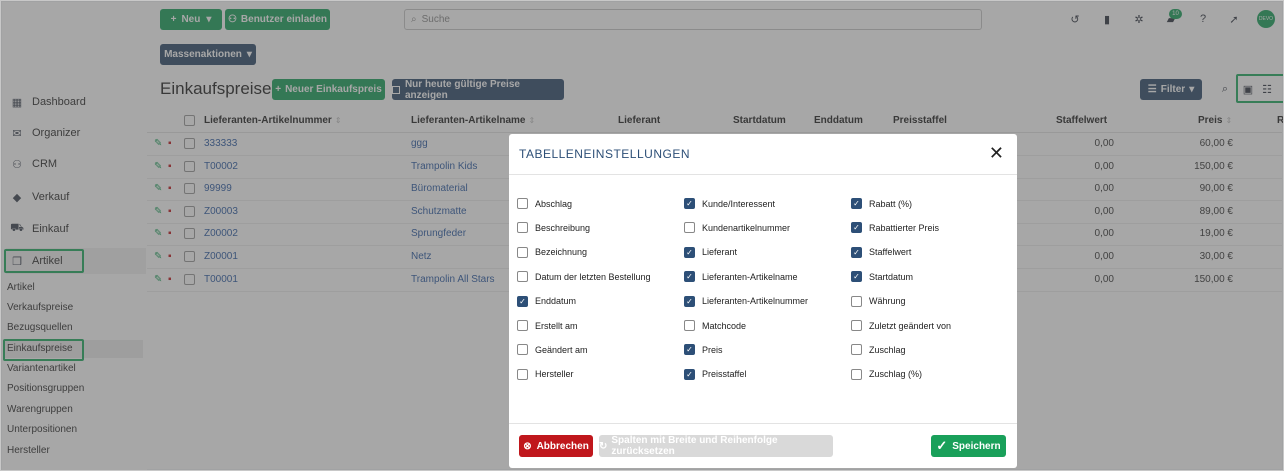 The width and height of the screenshot is (1284, 471). What do you see at coordinates (976, 446) in the screenshot?
I see `save-label: Speichern` at bounding box center [976, 446].